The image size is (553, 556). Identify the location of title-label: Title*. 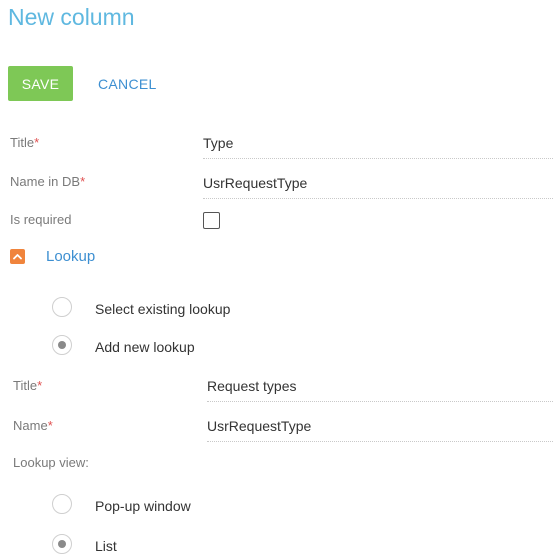
(24, 142).